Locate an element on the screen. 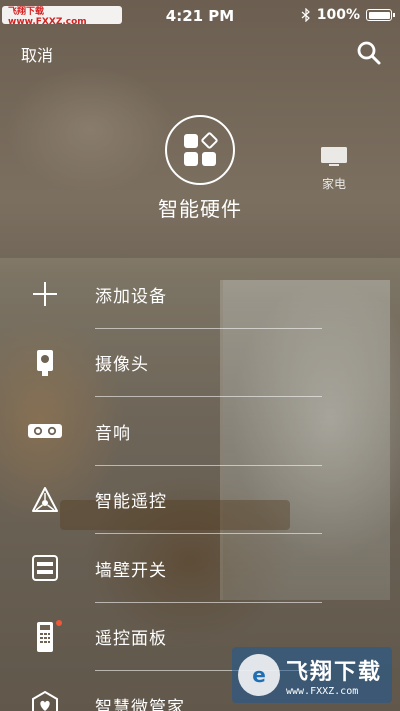 Image resolution: width=400 pixels, height=711 pixels. smart-butler-icon is located at coordinates (45, 699).